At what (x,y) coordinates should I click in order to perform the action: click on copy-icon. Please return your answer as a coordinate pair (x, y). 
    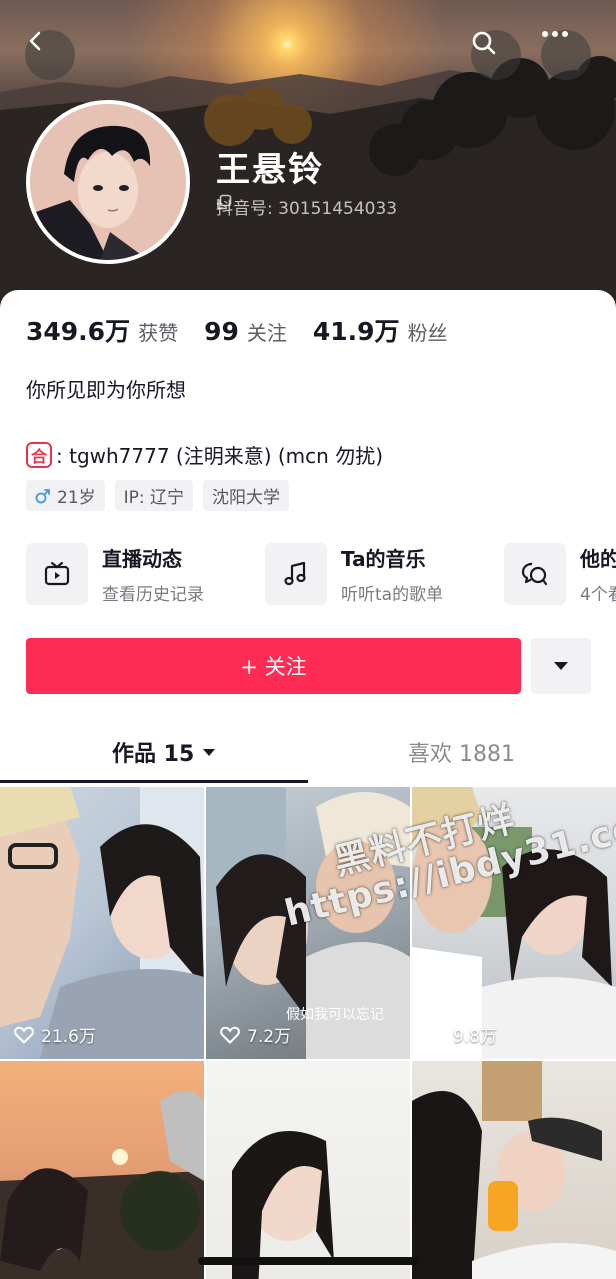
    Looking at the image, I should click on (224, 202).